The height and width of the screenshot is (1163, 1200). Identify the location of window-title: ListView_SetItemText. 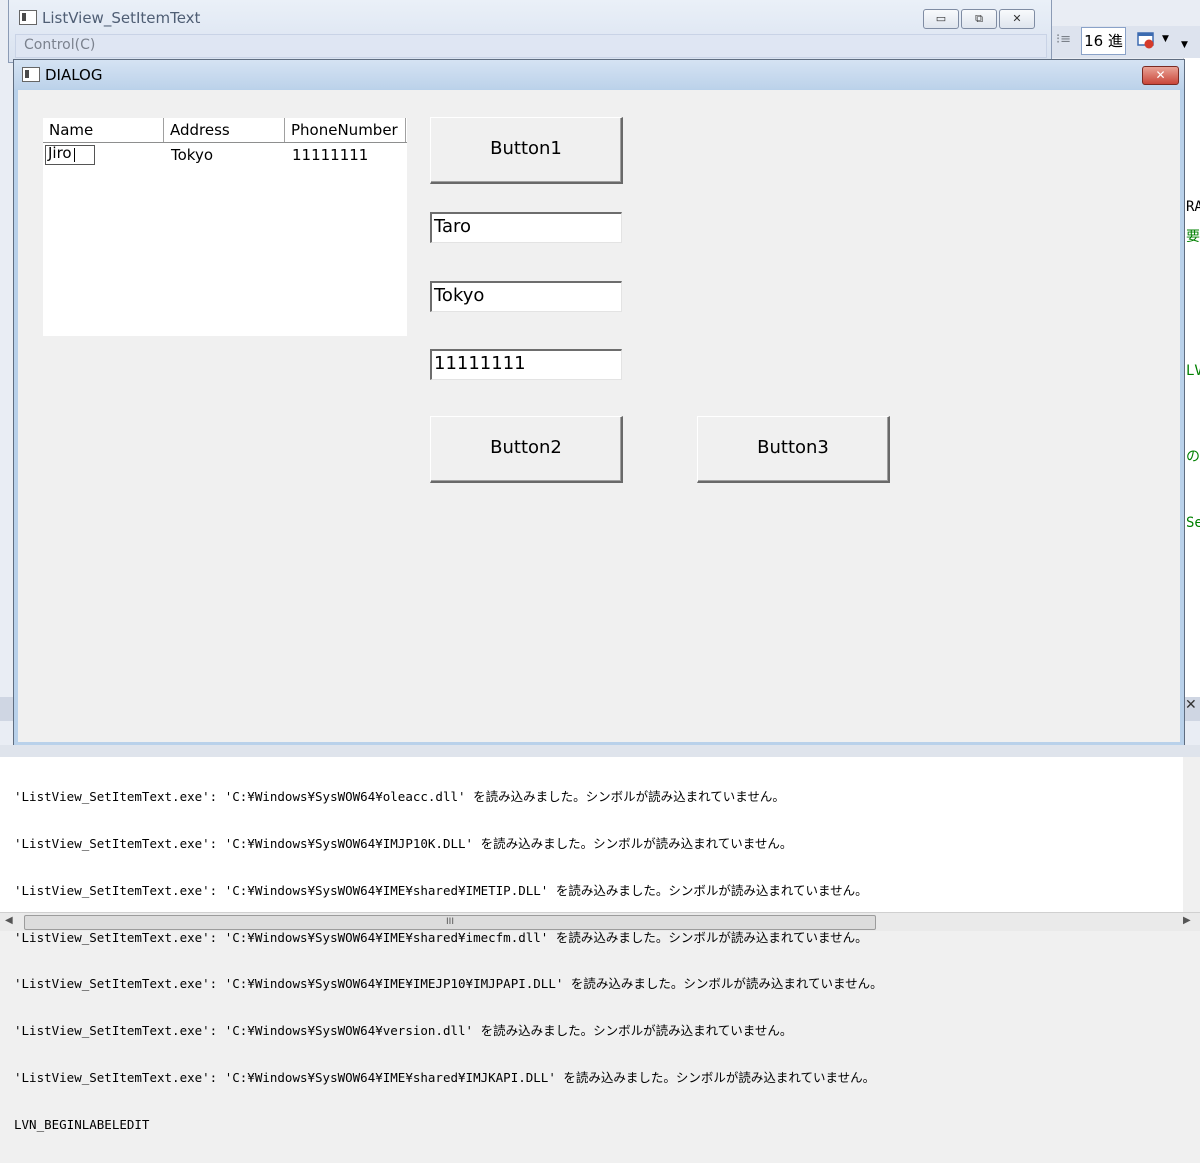
(121, 18).